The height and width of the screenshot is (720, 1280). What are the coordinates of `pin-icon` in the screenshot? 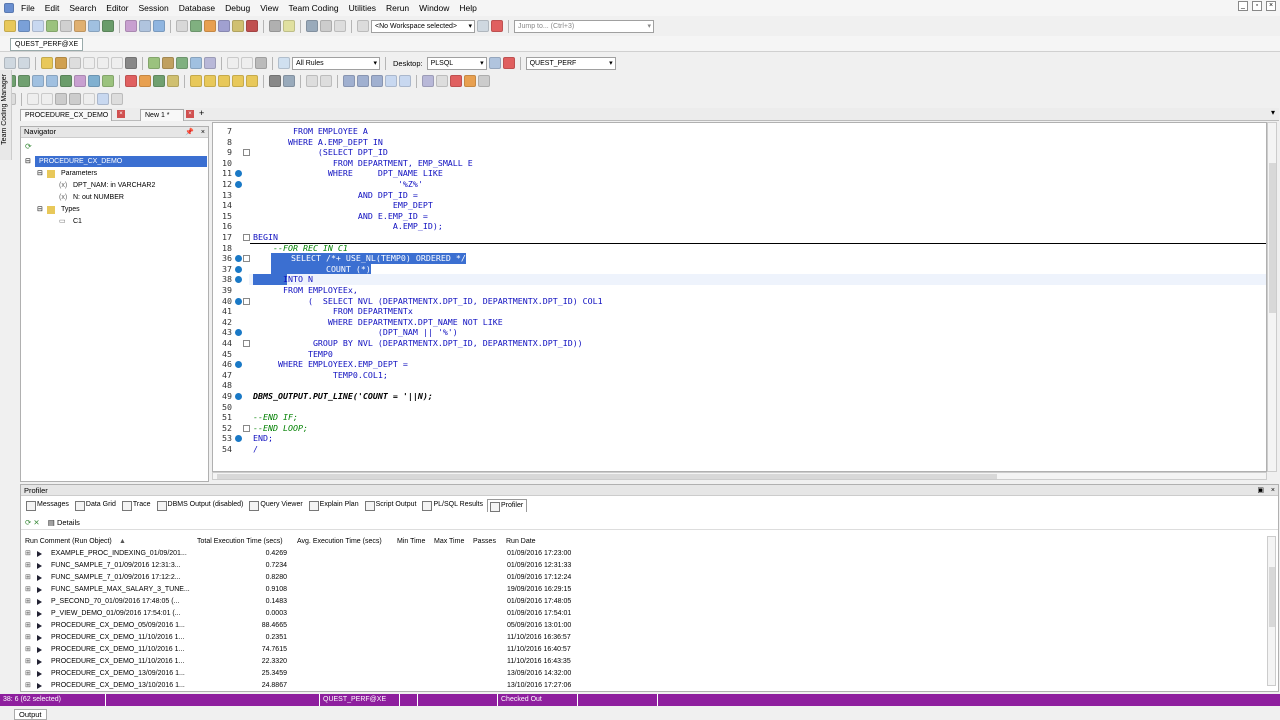 It's located at (340, 26).